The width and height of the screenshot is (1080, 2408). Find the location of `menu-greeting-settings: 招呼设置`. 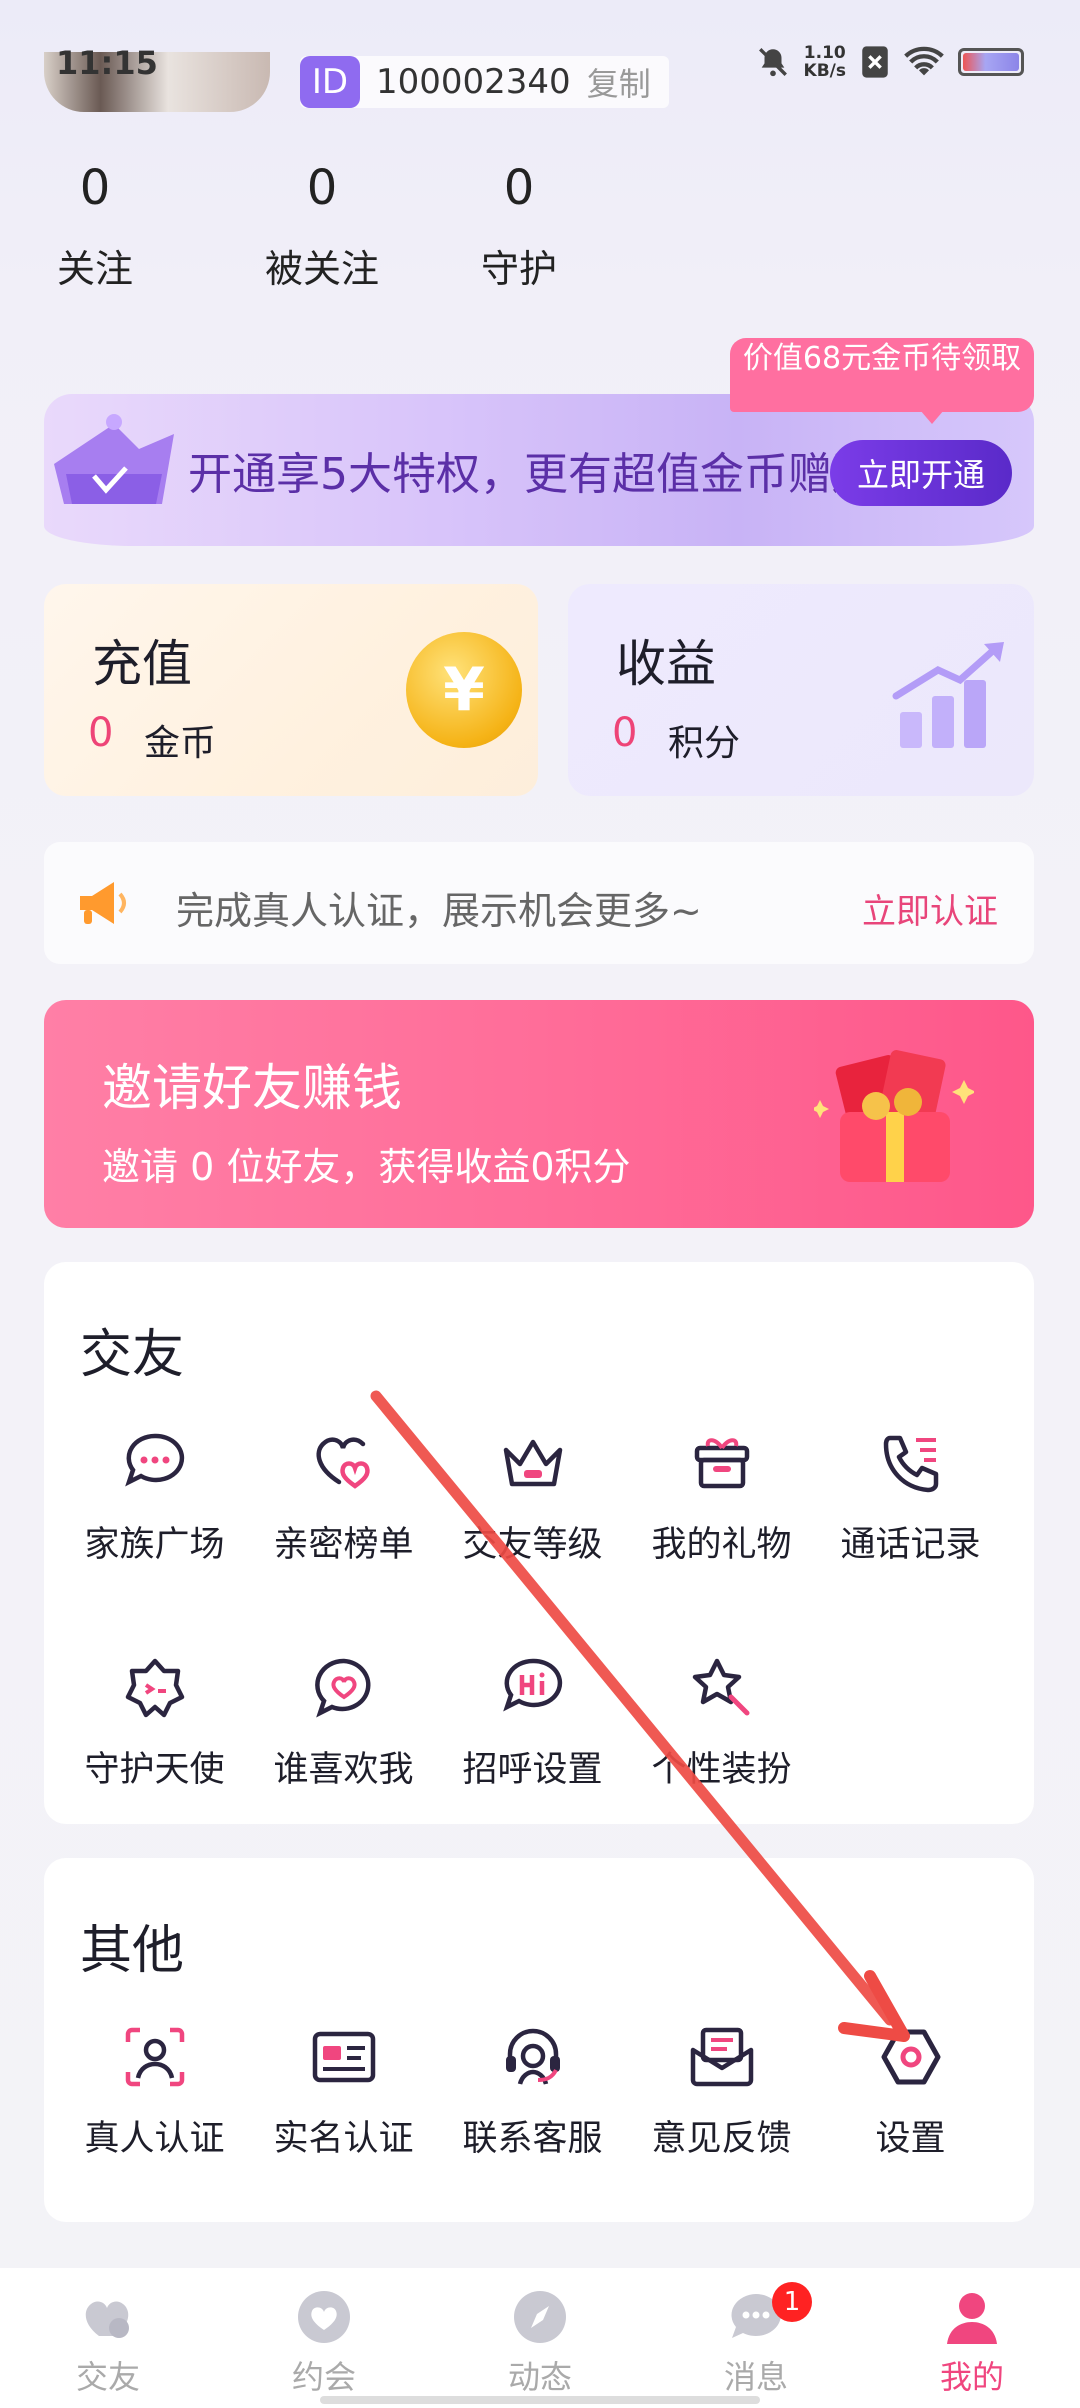

menu-greeting-settings: 招呼设置 is located at coordinates (532, 1722).